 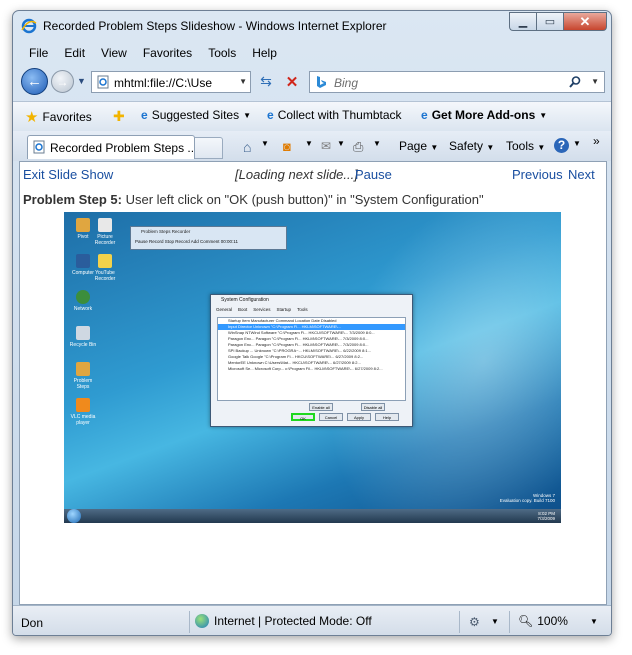 I want to click on taskbar-clock: 8:02 PM 7/3/2009, so click(x=546, y=516).